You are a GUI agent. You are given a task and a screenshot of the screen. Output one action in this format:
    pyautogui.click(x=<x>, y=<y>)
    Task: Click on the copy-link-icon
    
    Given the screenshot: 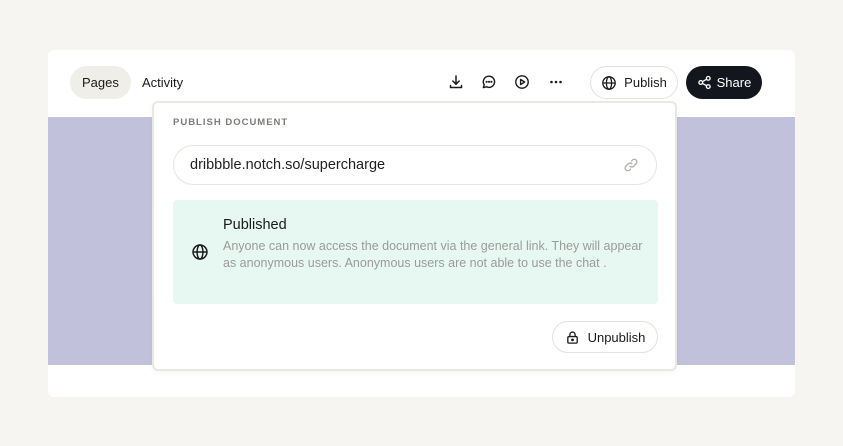 What is the action you would take?
    pyautogui.click(x=631, y=165)
    